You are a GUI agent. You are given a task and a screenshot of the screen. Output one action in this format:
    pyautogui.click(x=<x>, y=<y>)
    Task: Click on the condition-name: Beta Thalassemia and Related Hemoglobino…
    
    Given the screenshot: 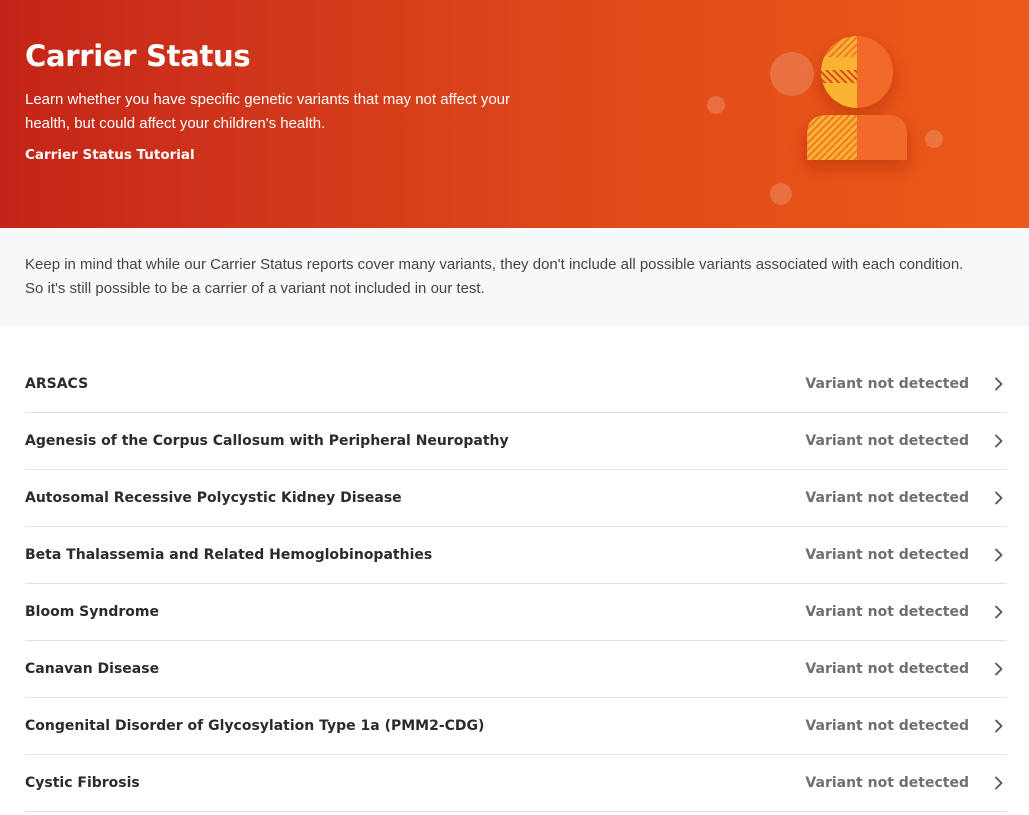 What is the action you would take?
    pyautogui.click(x=229, y=555)
    